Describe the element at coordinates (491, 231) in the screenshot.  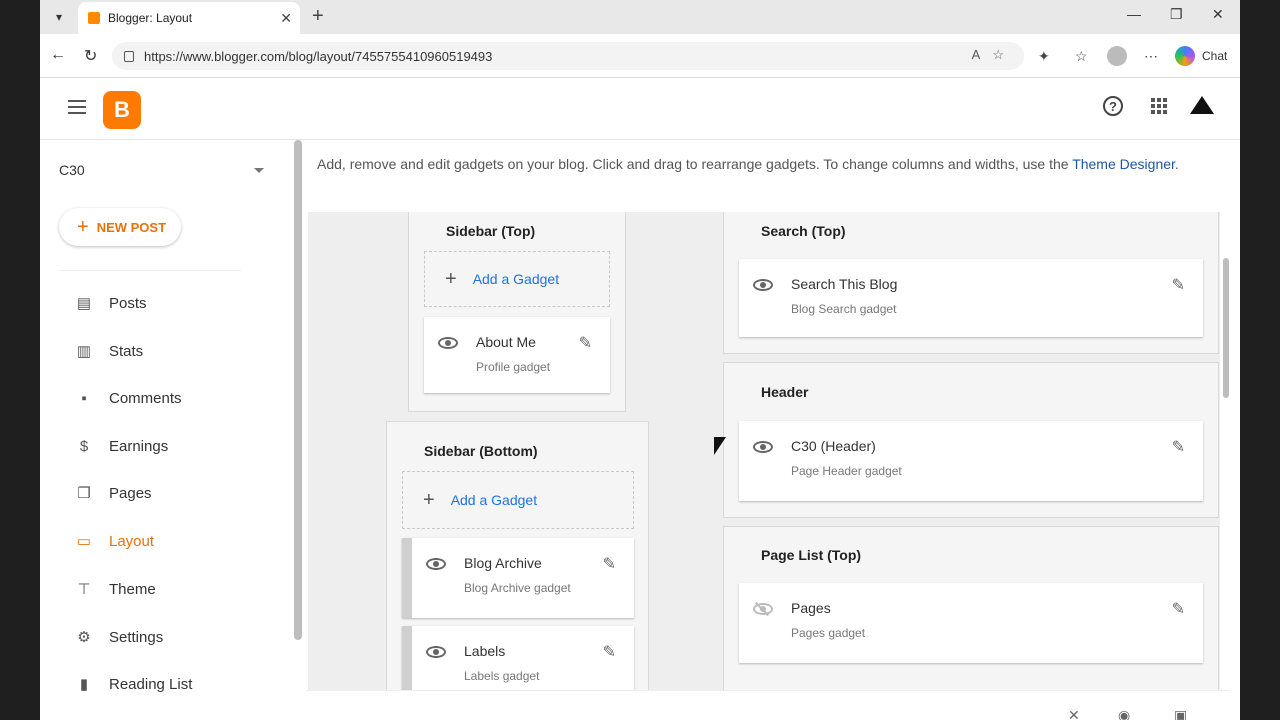
I see `section-title: Sidebar (Top)` at that location.